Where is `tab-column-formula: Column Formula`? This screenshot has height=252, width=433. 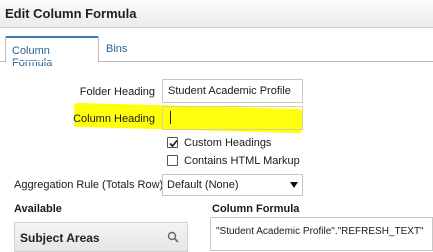 tab-column-formula: Column Formula is located at coordinates (52, 52).